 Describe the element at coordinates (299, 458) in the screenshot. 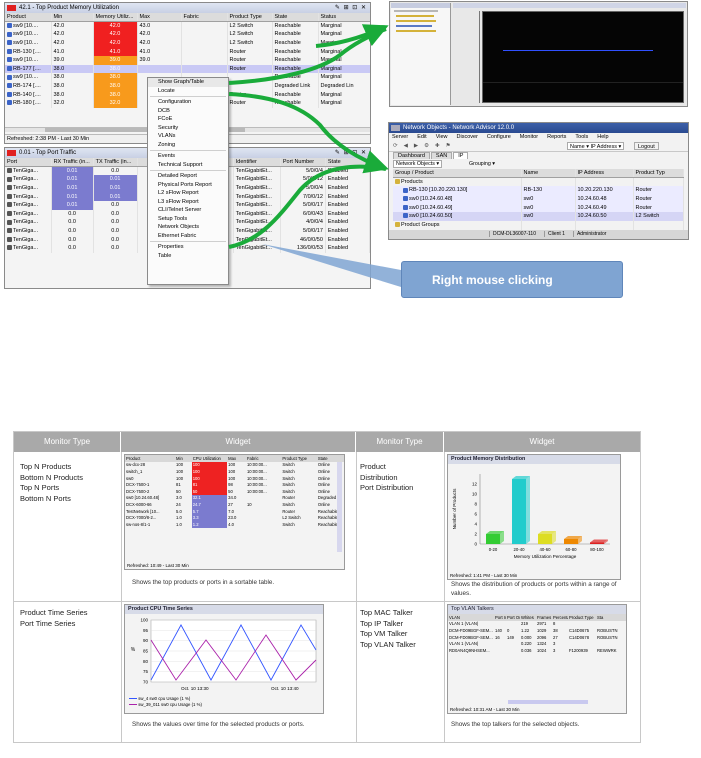

I see `mini-col-header: Product Type` at that location.